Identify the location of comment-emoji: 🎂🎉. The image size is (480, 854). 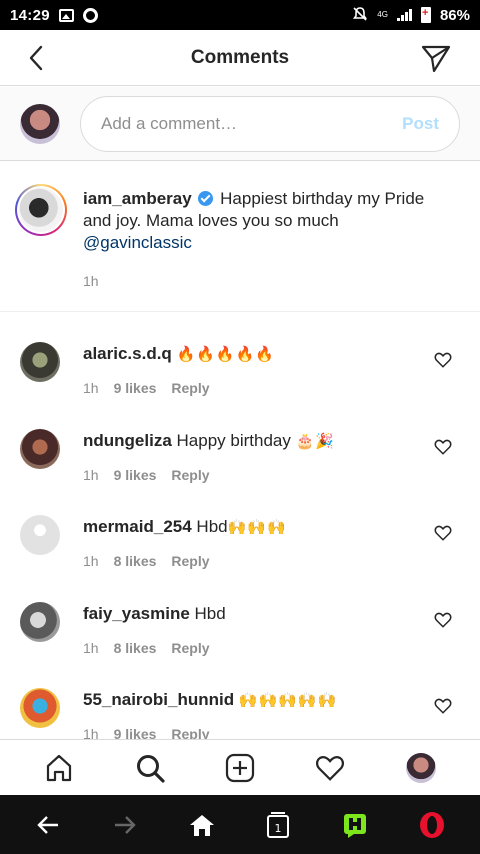
(315, 441).